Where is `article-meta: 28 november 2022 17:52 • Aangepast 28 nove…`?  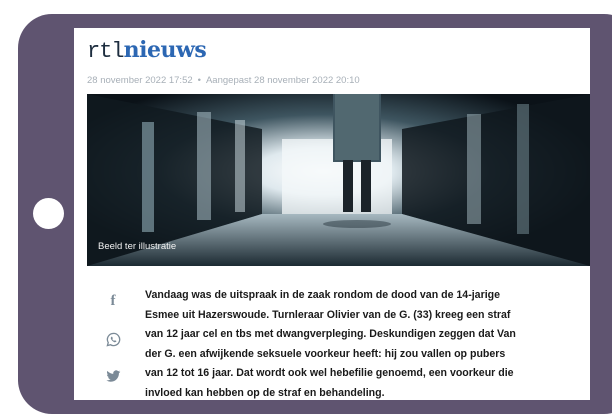
article-meta: 28 november 2022 17:52 • Aangepast 28 nove… is located at coordinates (223, 80).